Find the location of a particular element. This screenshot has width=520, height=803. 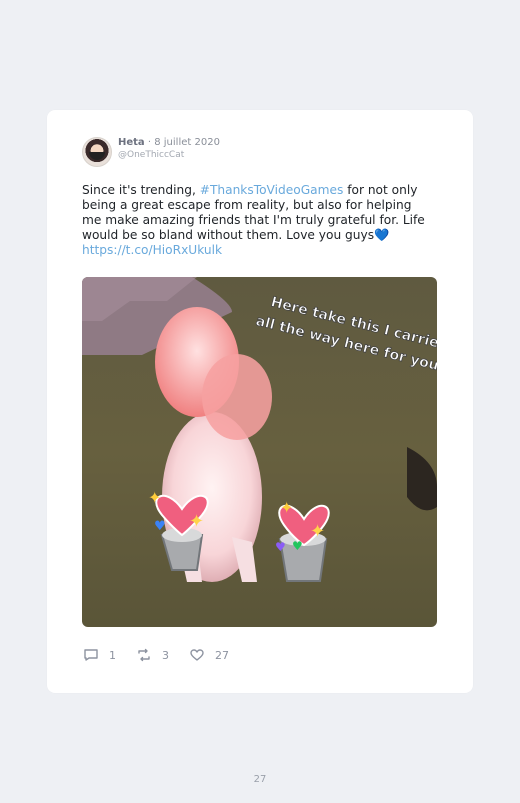

name-line: Heta · 8 juillet 2020 is located at coordinates (169, 143).